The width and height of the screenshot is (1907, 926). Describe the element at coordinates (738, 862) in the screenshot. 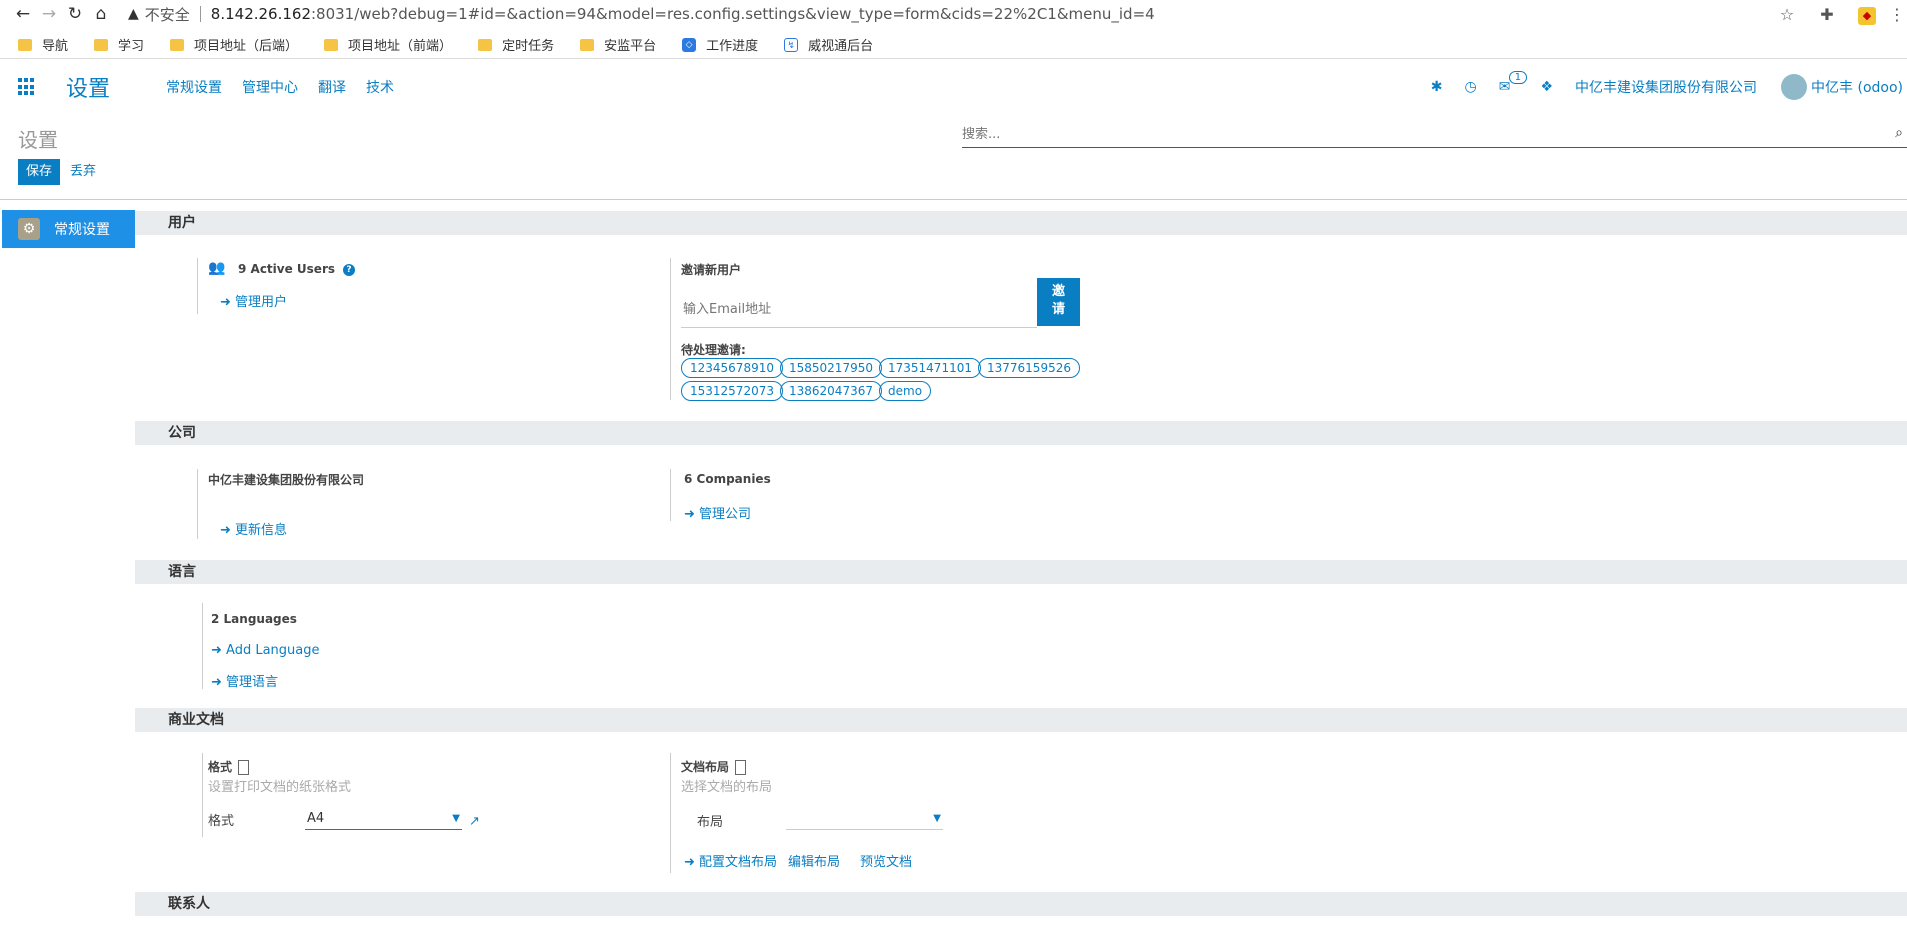

I see `configure-layout-label: 配置文档布局` at that location.